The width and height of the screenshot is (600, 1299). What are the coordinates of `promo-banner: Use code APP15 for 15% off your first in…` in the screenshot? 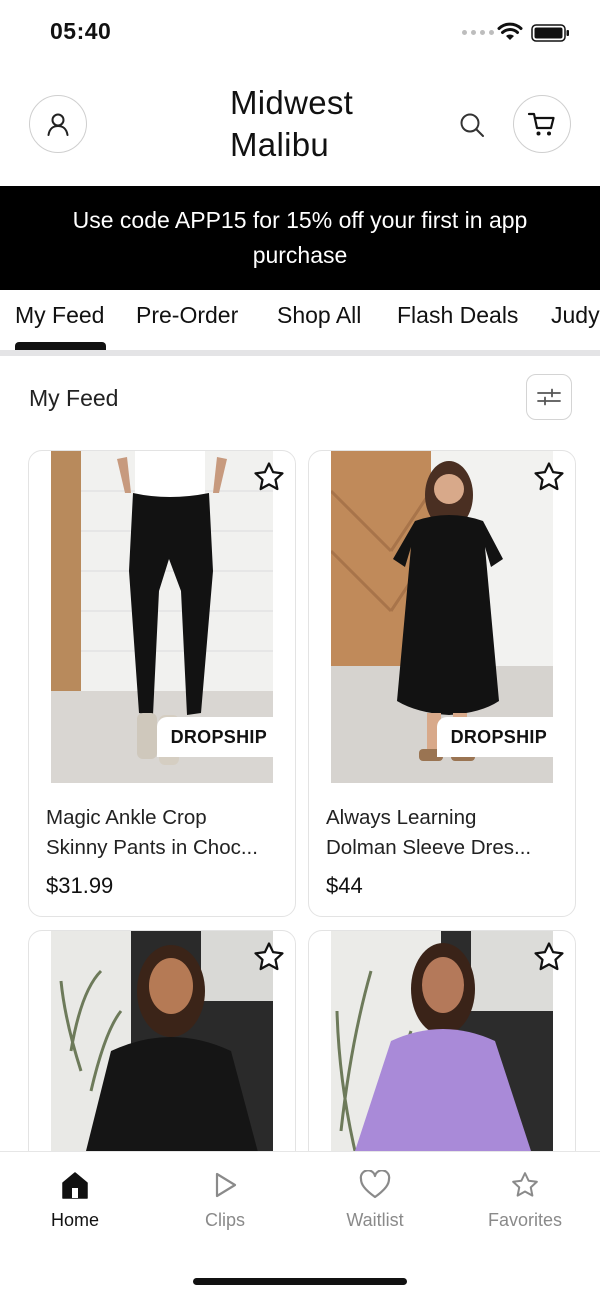 It's located at (300, 238).